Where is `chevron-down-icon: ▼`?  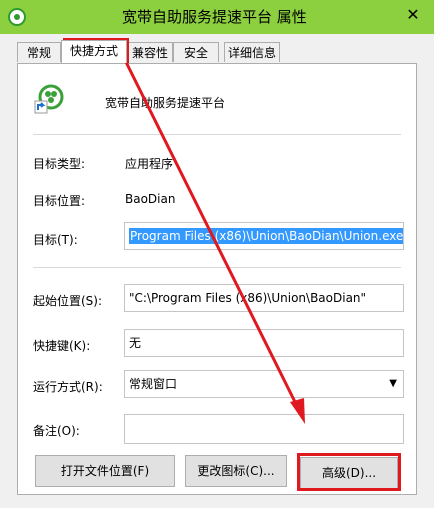
chevron-down-icon: ▼ is located at coordinates (393, 383).